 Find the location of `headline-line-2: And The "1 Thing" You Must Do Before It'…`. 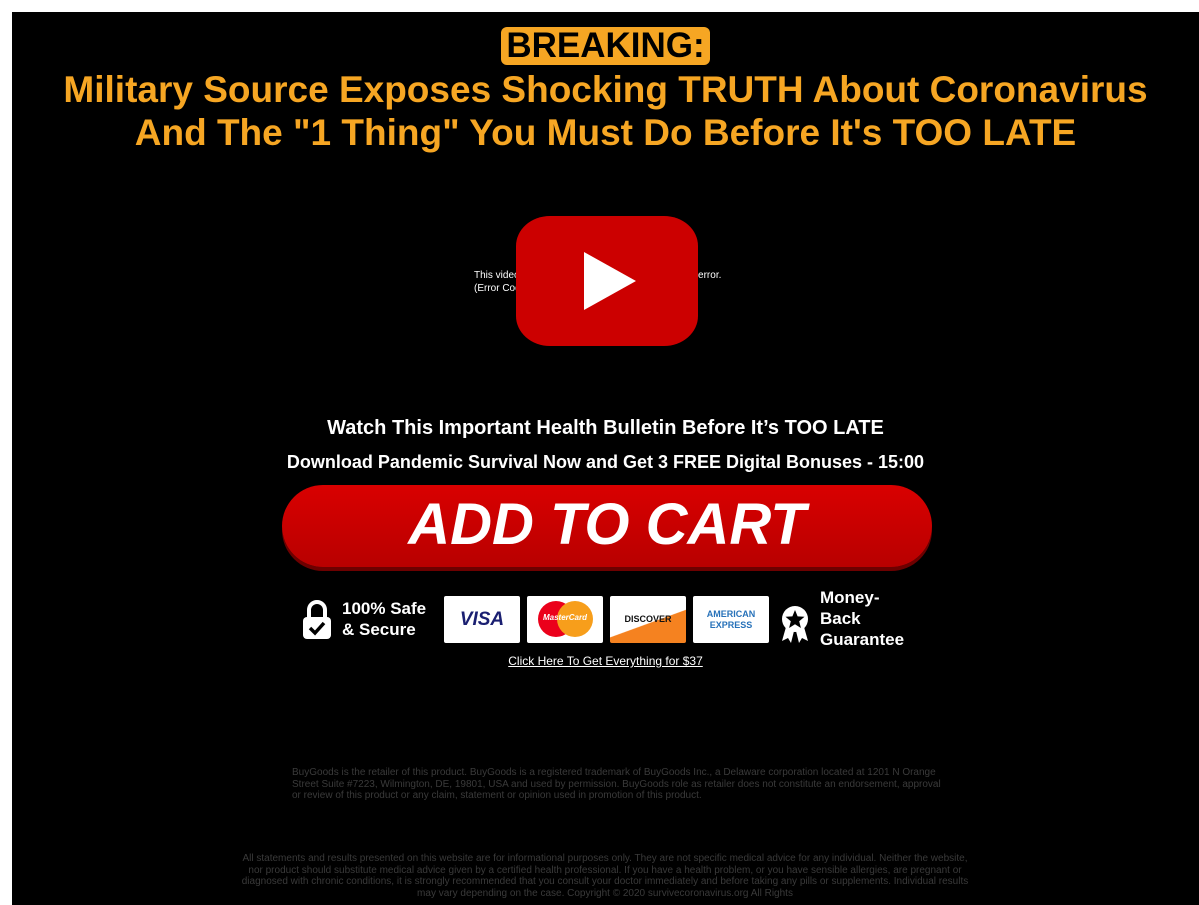

headline-line-2: And The "1 Thing" You Must Do Before It'… is located at coordinates (605, 132).